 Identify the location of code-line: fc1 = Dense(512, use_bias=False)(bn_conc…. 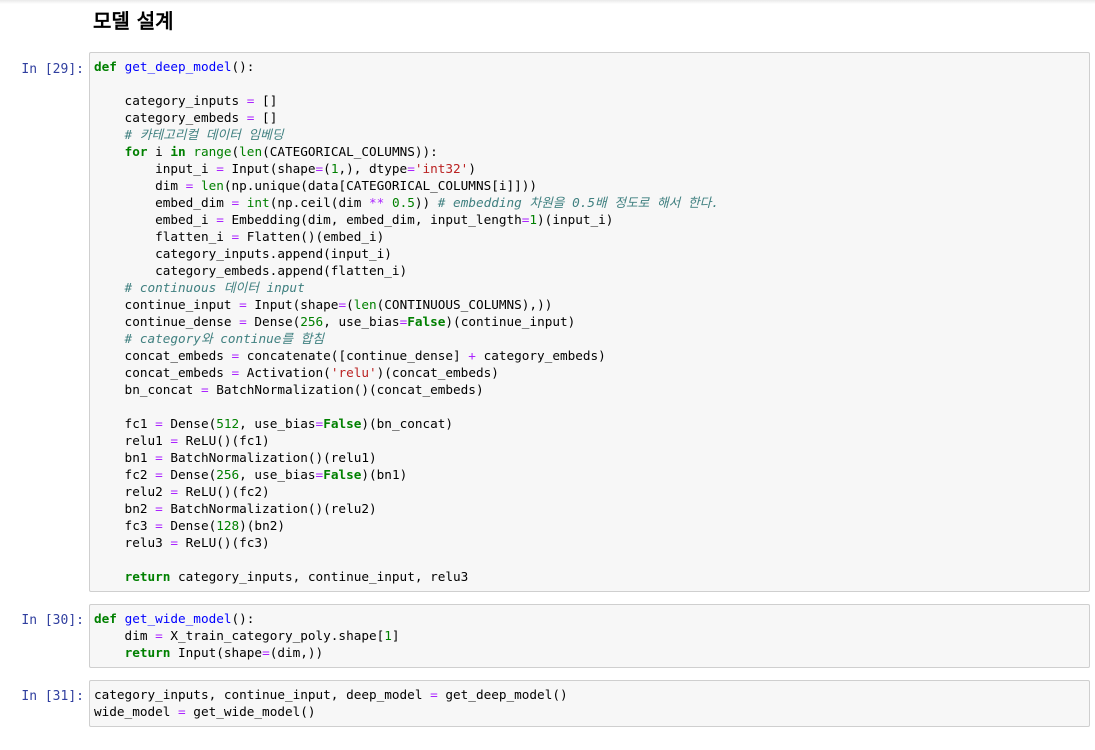
(406, 423).